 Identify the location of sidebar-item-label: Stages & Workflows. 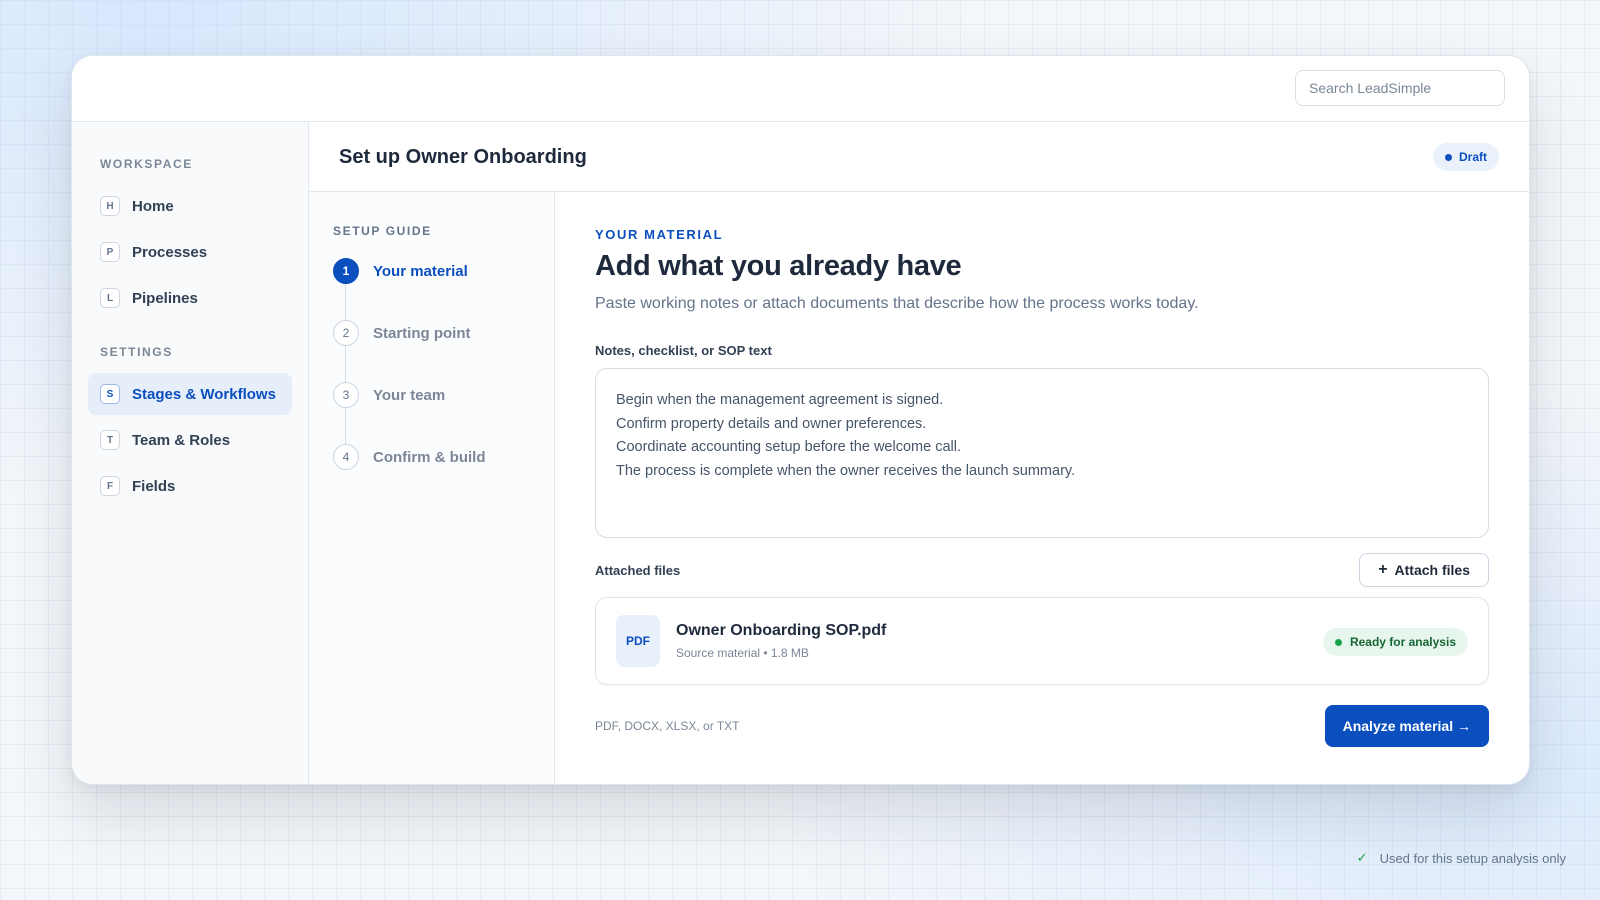
(204, 394).